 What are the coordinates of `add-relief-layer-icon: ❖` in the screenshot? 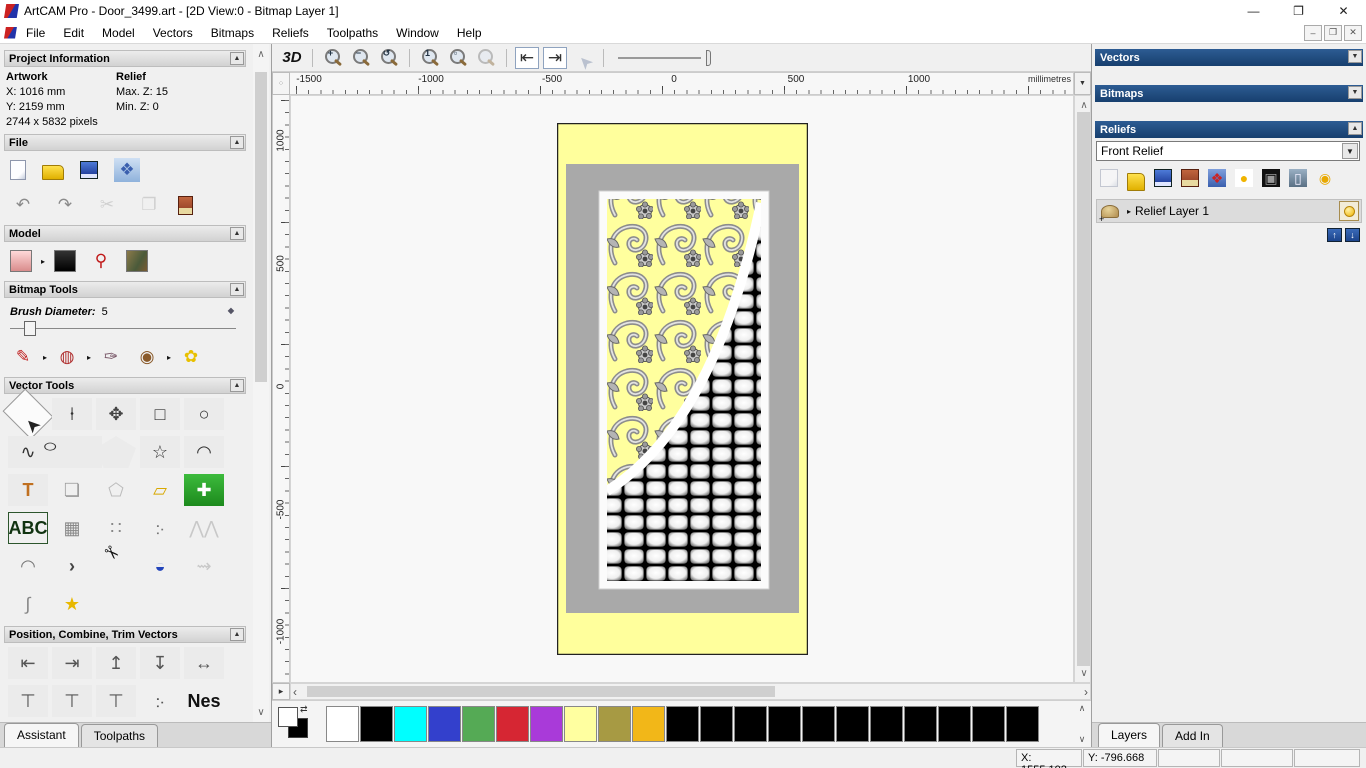 It's located at (1217, 178).